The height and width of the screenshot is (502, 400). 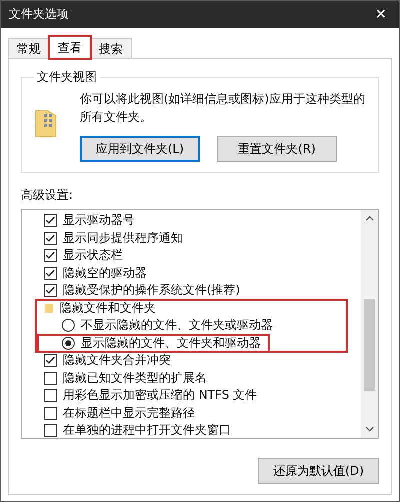 What do you see at coordinates (277, 149) in the screenshot?
I see `folder-view-button: 重置文件夹(R)` at bounding box center [277, 149].